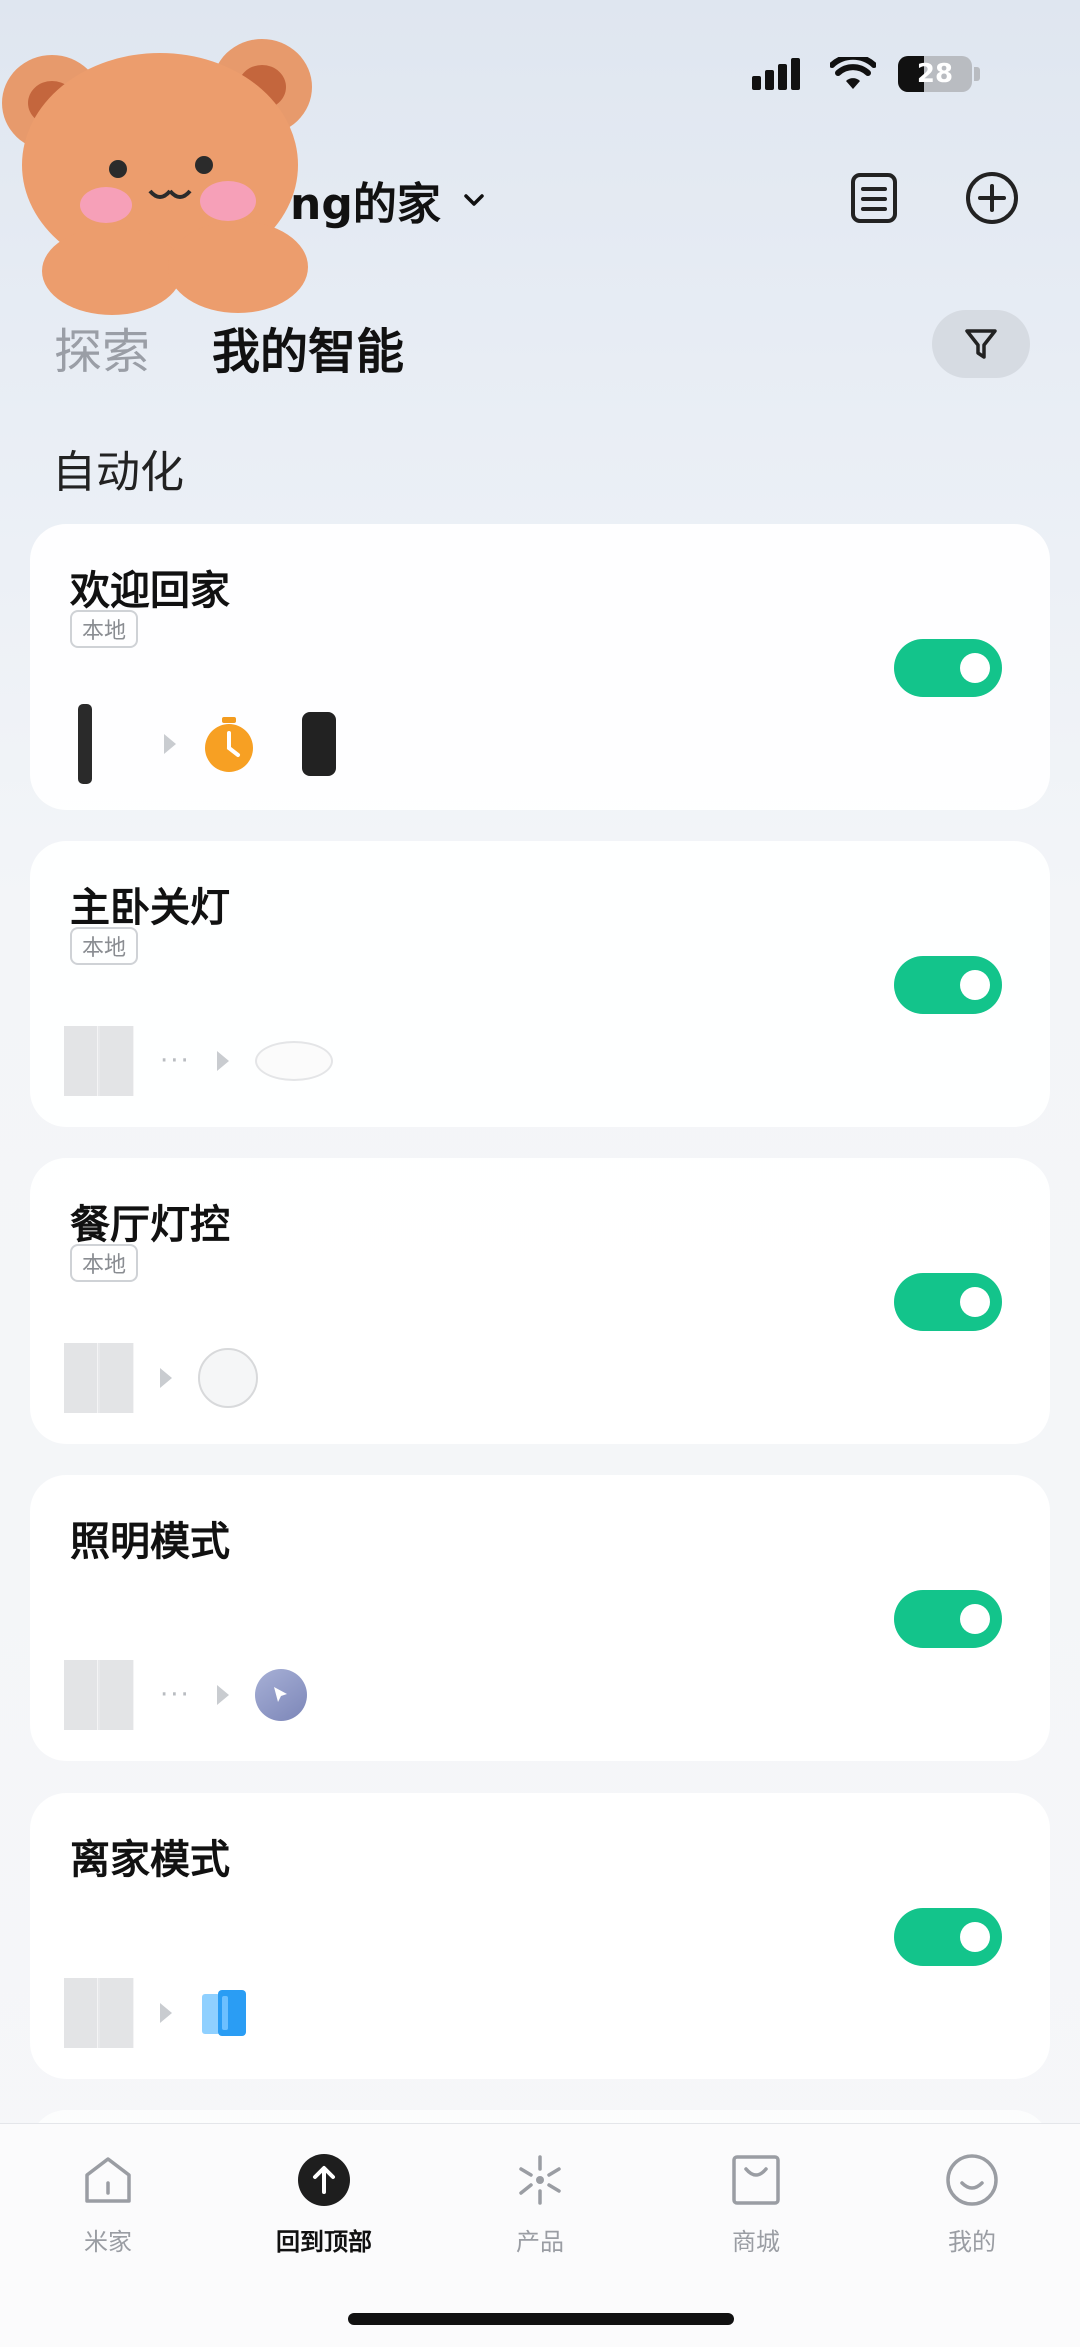 The image size is (1080, 2347). I want to click on top-tabs: 探索 我的智能, so click(229, 347).